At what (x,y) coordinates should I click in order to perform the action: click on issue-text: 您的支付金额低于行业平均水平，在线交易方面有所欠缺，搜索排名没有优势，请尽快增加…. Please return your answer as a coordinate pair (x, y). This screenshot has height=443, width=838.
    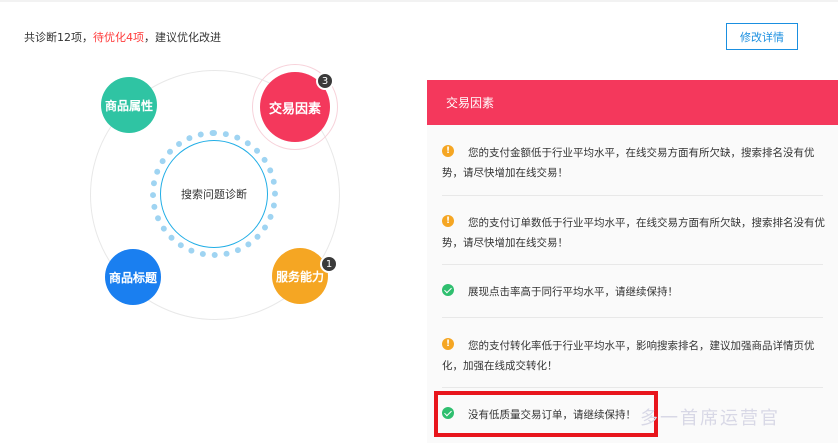
    Looking at the image, I should click on (628, 163).